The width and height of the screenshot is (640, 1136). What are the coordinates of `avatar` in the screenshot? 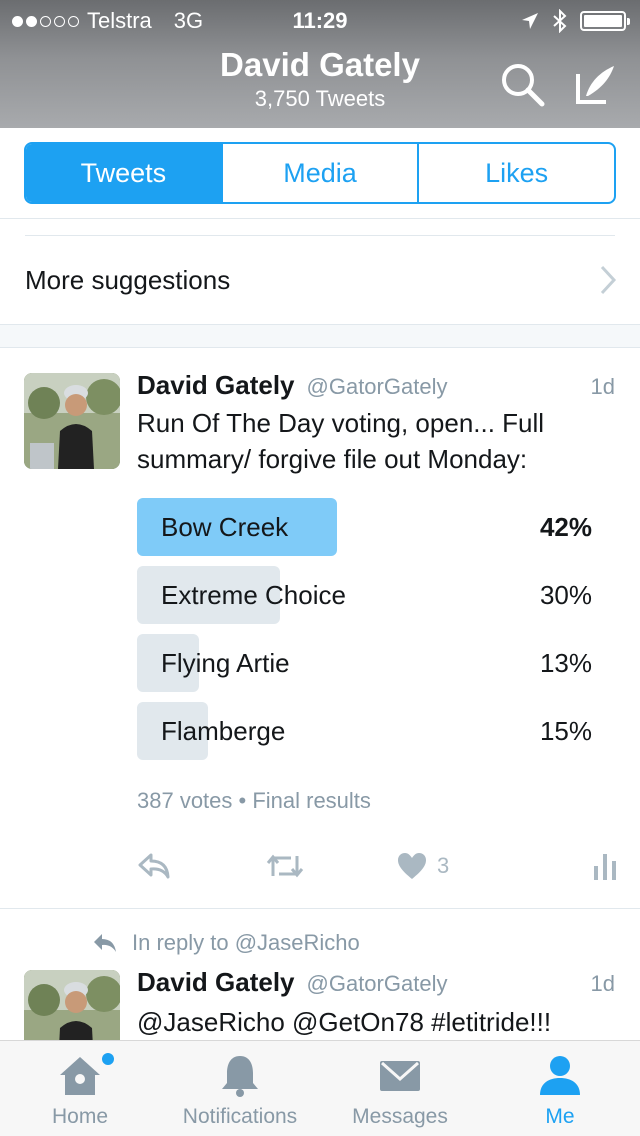 It's located at (72, 421).